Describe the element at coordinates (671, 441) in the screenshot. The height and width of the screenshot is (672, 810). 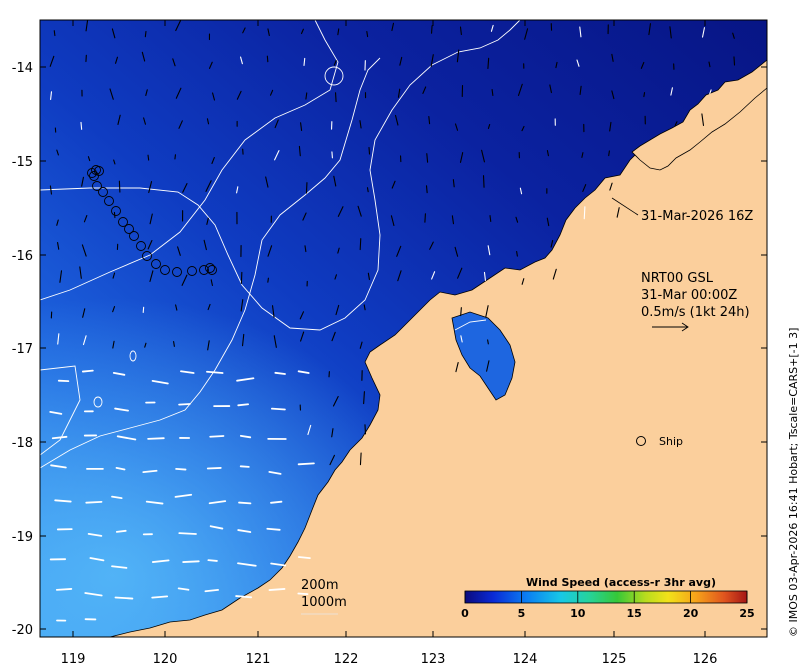
I see `ship-label: Ship` at that location.